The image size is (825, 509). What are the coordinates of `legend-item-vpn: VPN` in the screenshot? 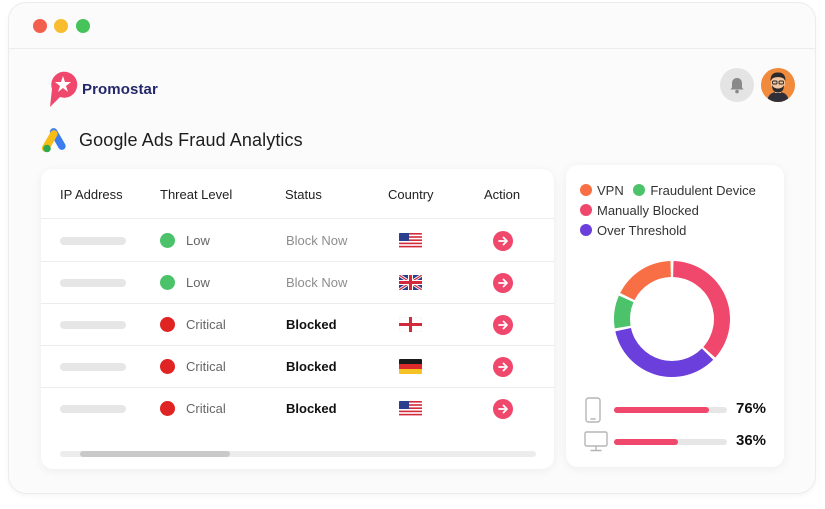 It's located at (602, 191).